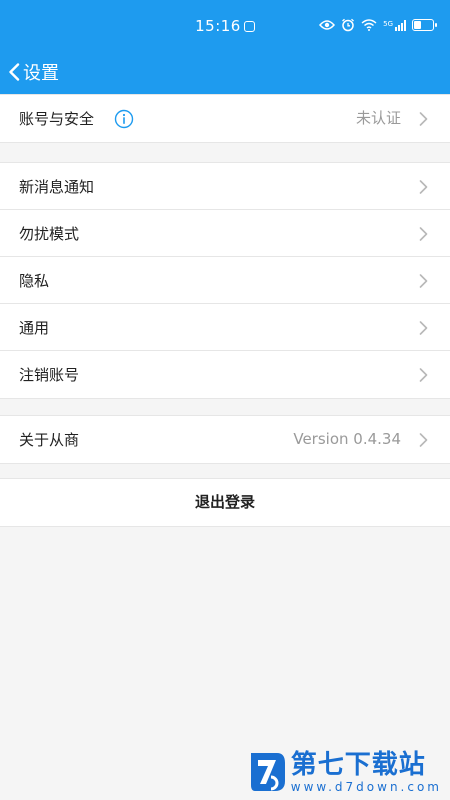 The image size is (450, 800). What do you see at coordinates (394, 25) in the screenshot?
I see `signal-icon: 5G` at bounding box center [394, 25].